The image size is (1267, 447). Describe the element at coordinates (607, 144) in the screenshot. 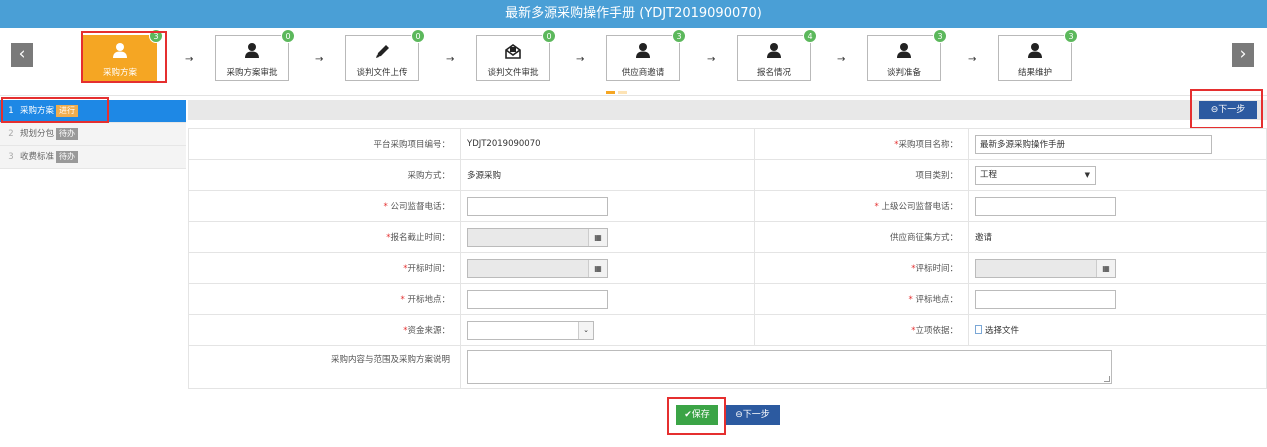

I see `project-no-value: YDJT2019090070` at that location.